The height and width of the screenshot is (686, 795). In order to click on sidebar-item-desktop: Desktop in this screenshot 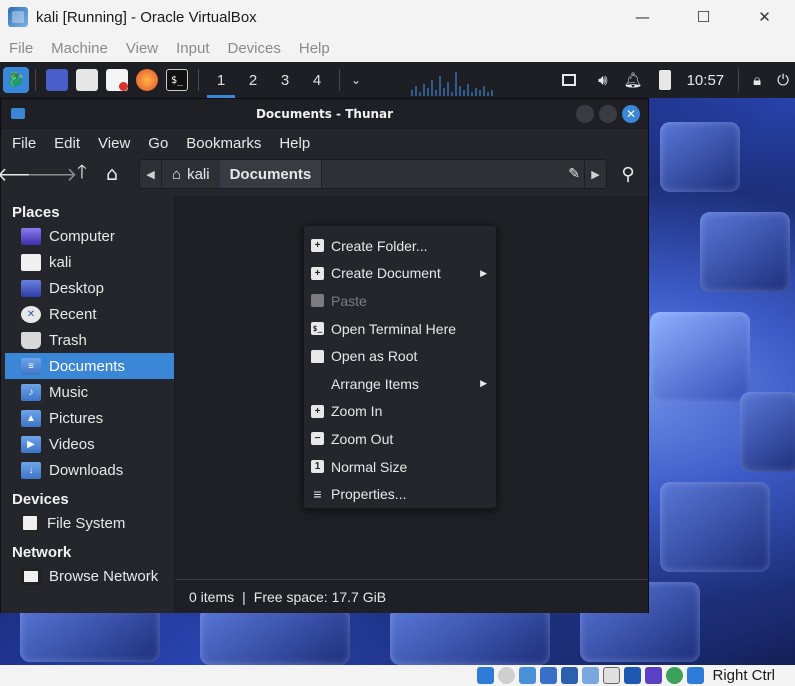, I will do `click(87, 288)`.